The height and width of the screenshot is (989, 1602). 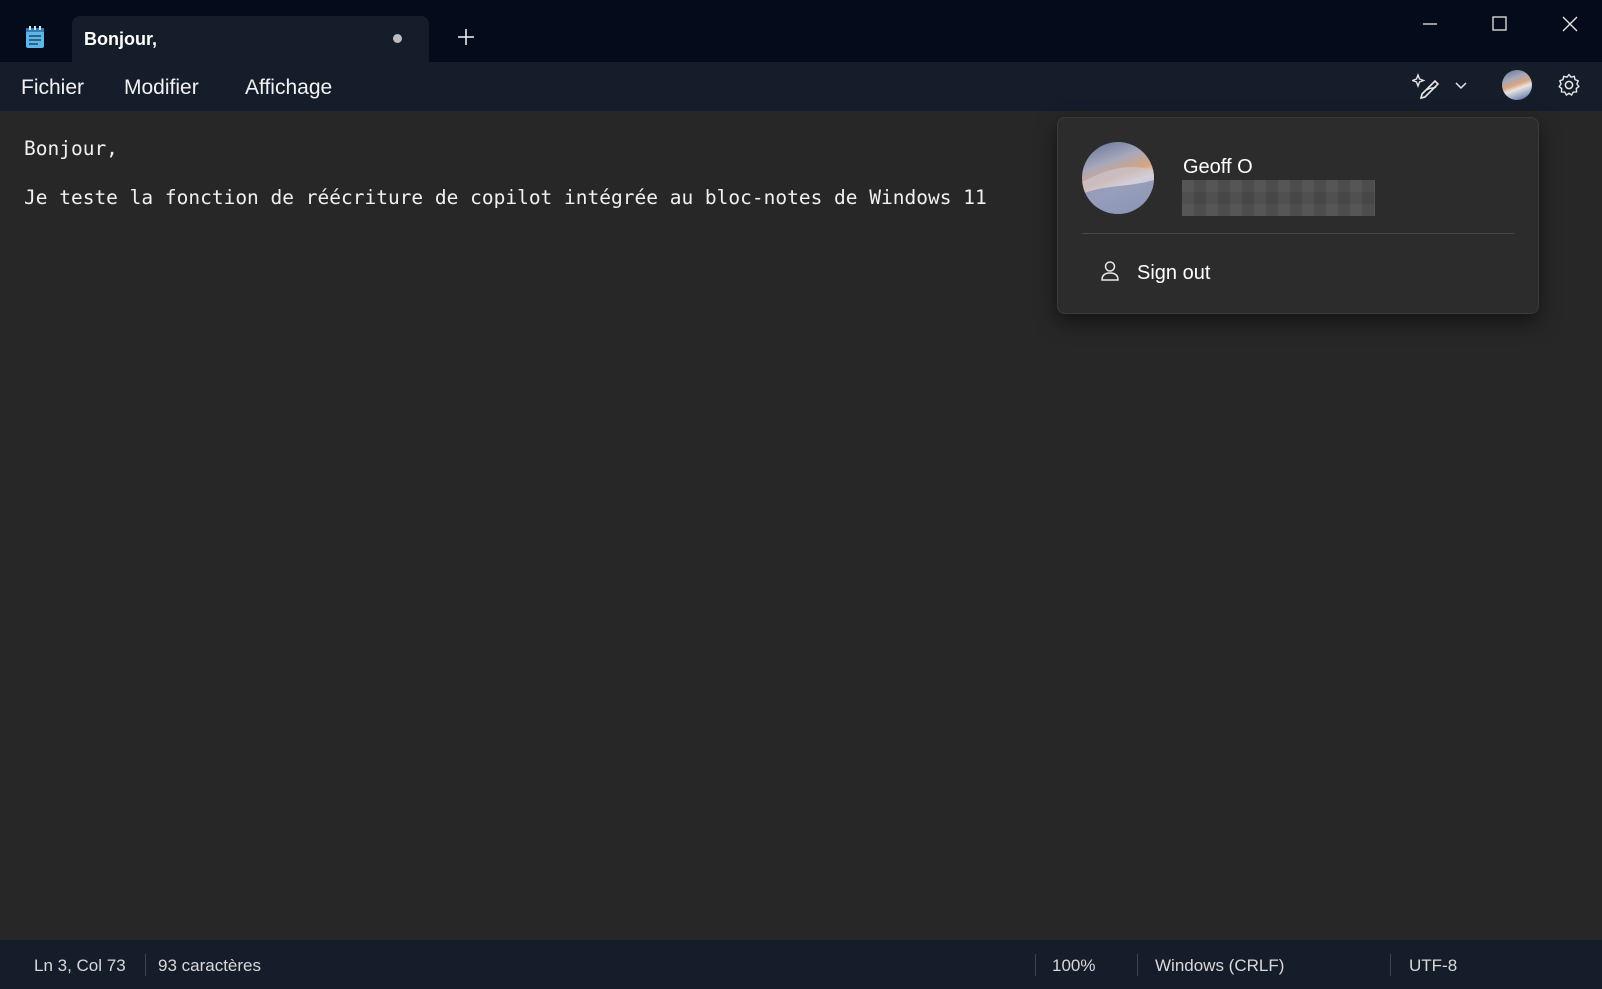 I want to click on plus-icon, so click(x=466, y=37).